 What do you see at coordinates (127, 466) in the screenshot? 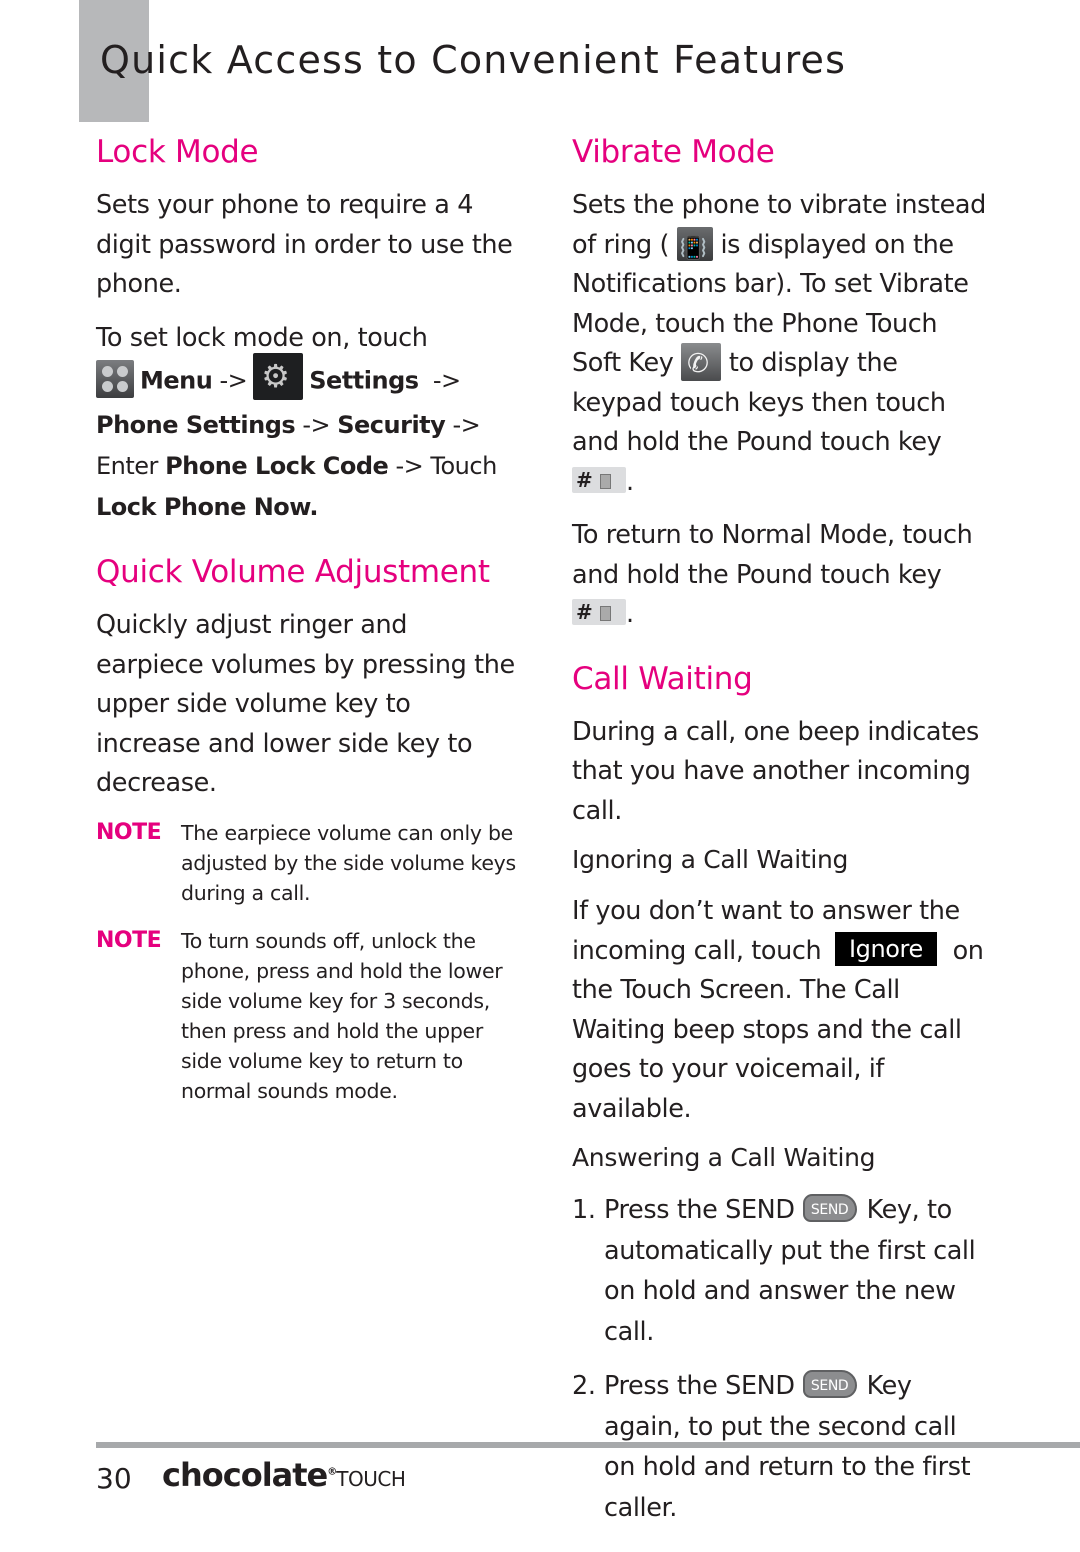
I see `enter-label: Enter` at bounding box center [127, 466].